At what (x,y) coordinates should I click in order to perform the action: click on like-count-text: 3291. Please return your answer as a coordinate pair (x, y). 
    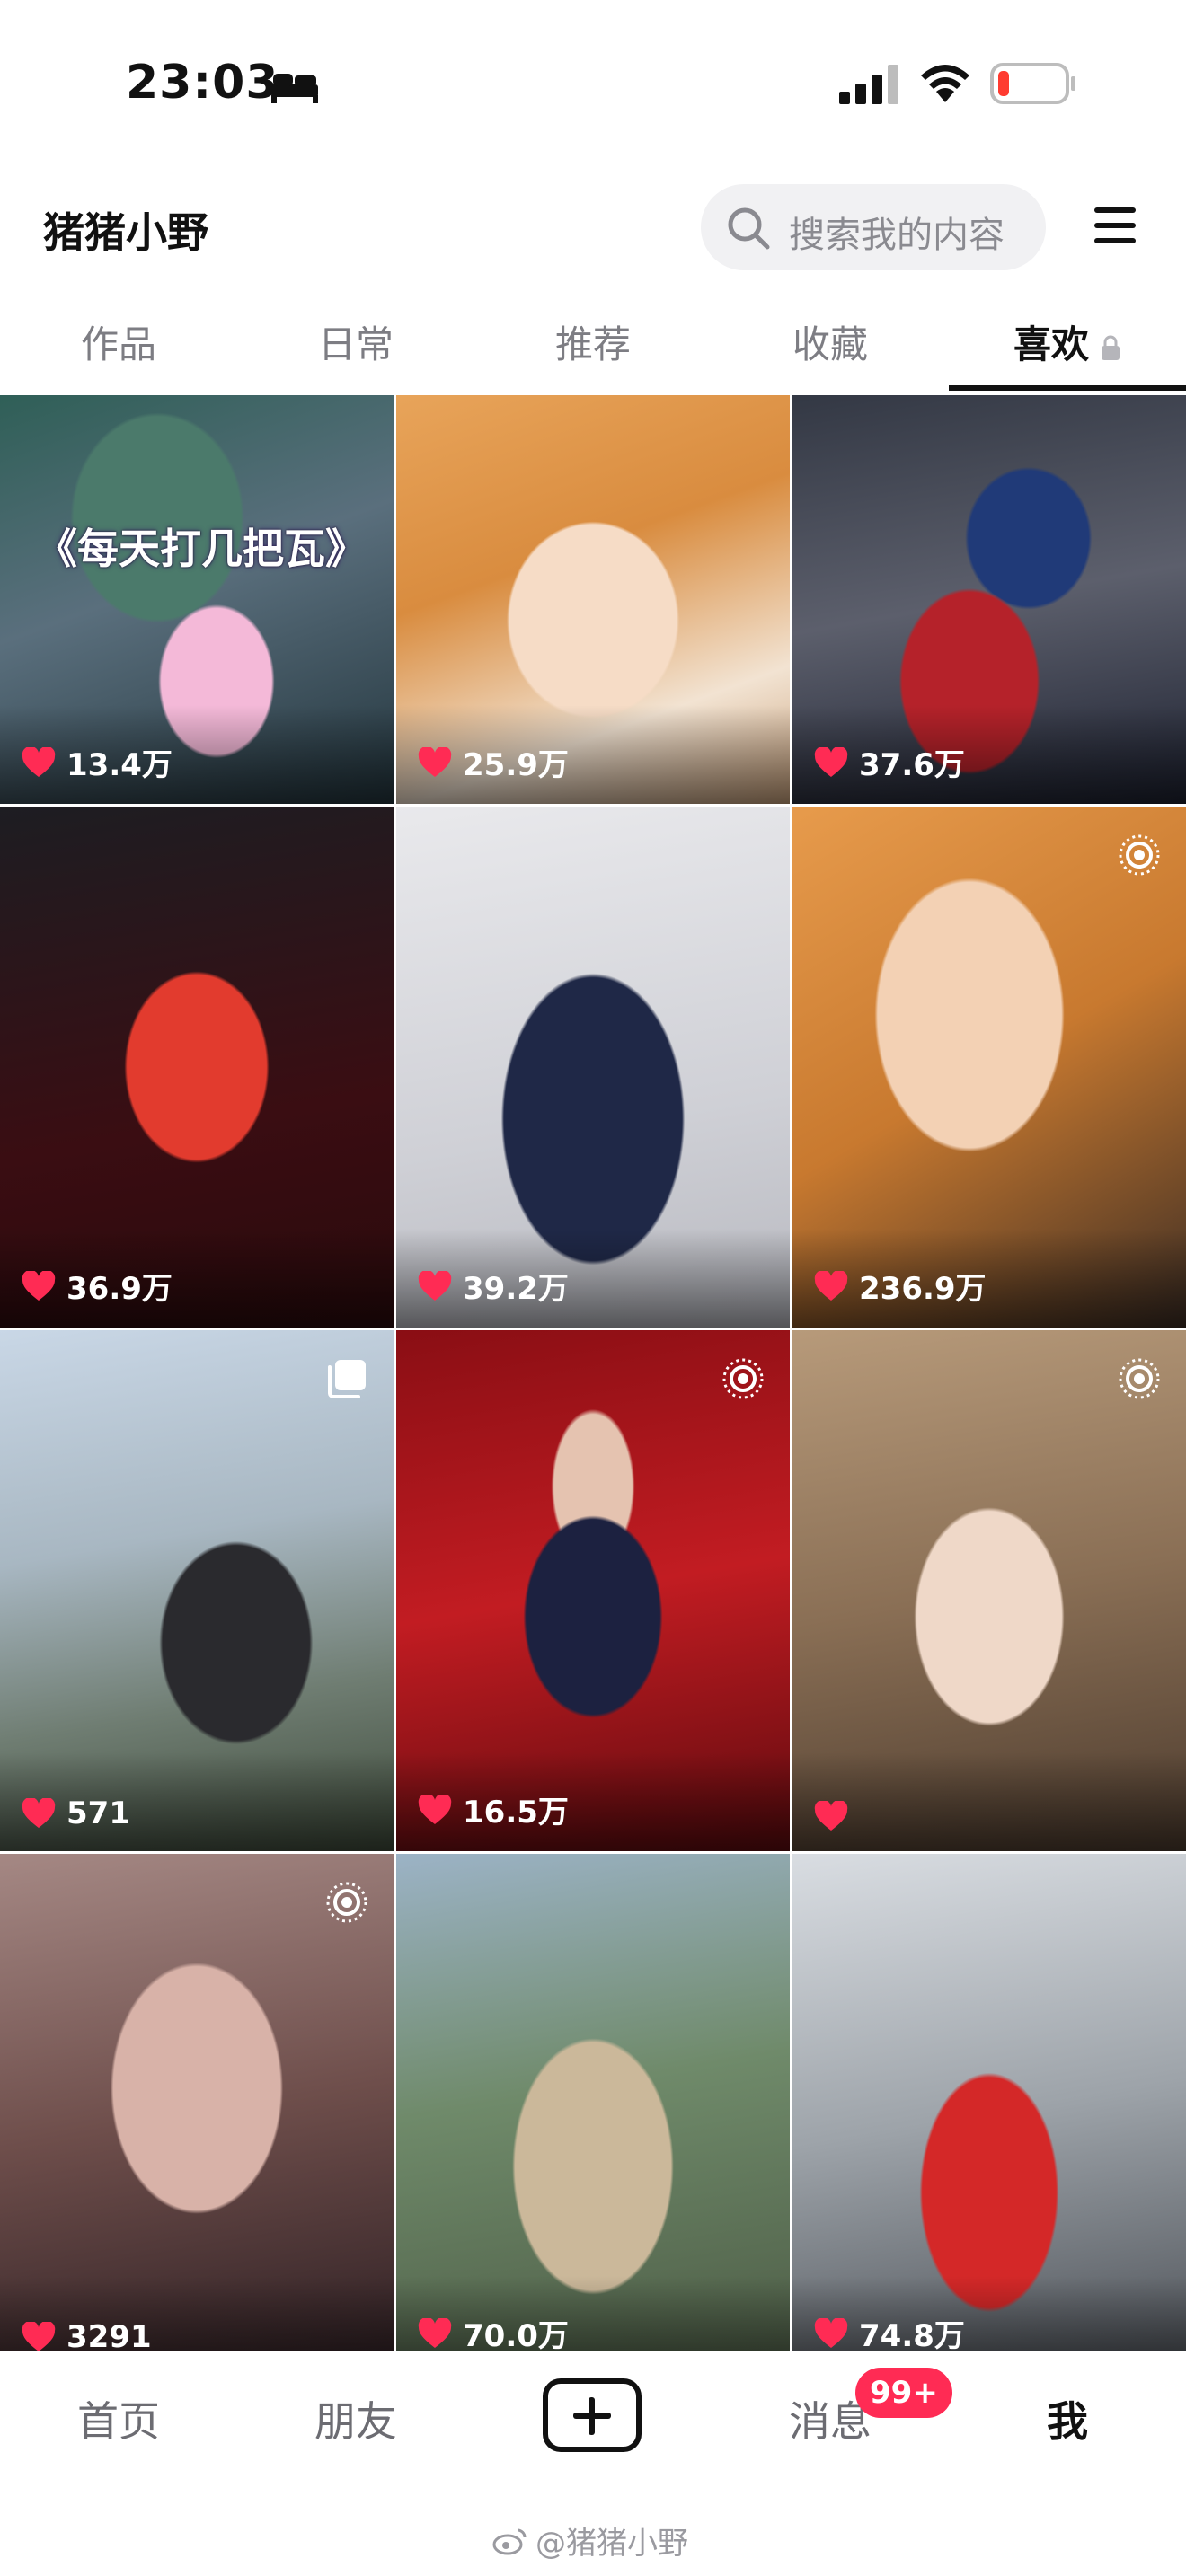
    Looking at the image, I should click on (109, 2335).